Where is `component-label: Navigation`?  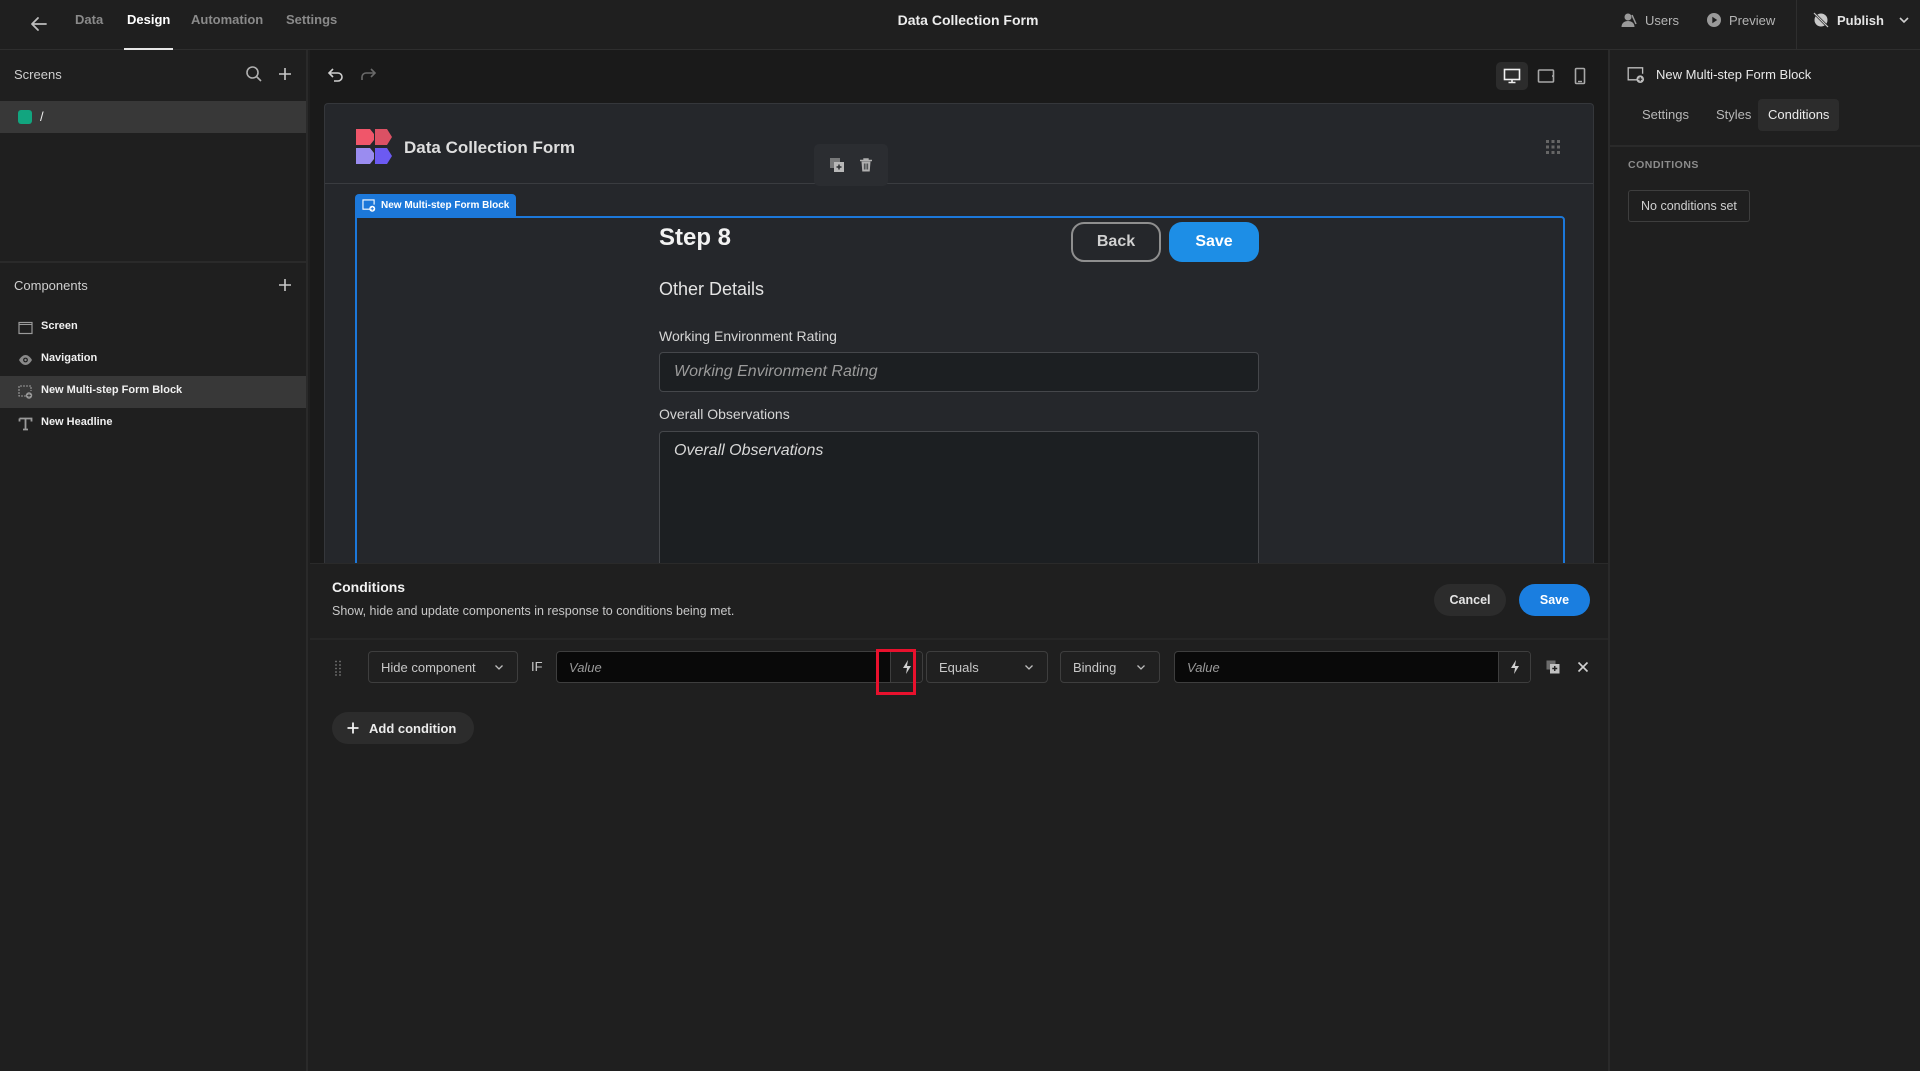
component-label: Navigation is located at coordinates (69, 358).